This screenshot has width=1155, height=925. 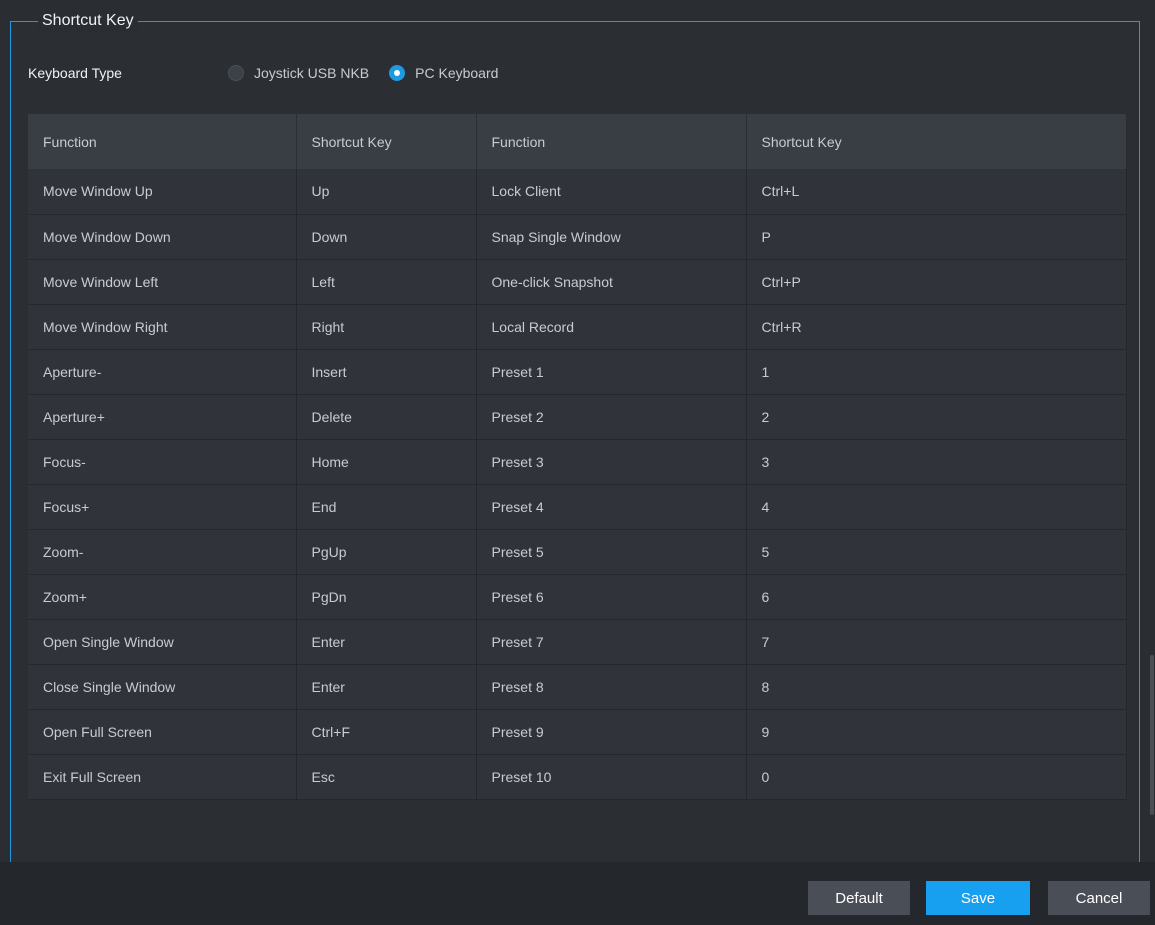 I want to click on radio-button-checked-icon, so click(x=397, y=73).